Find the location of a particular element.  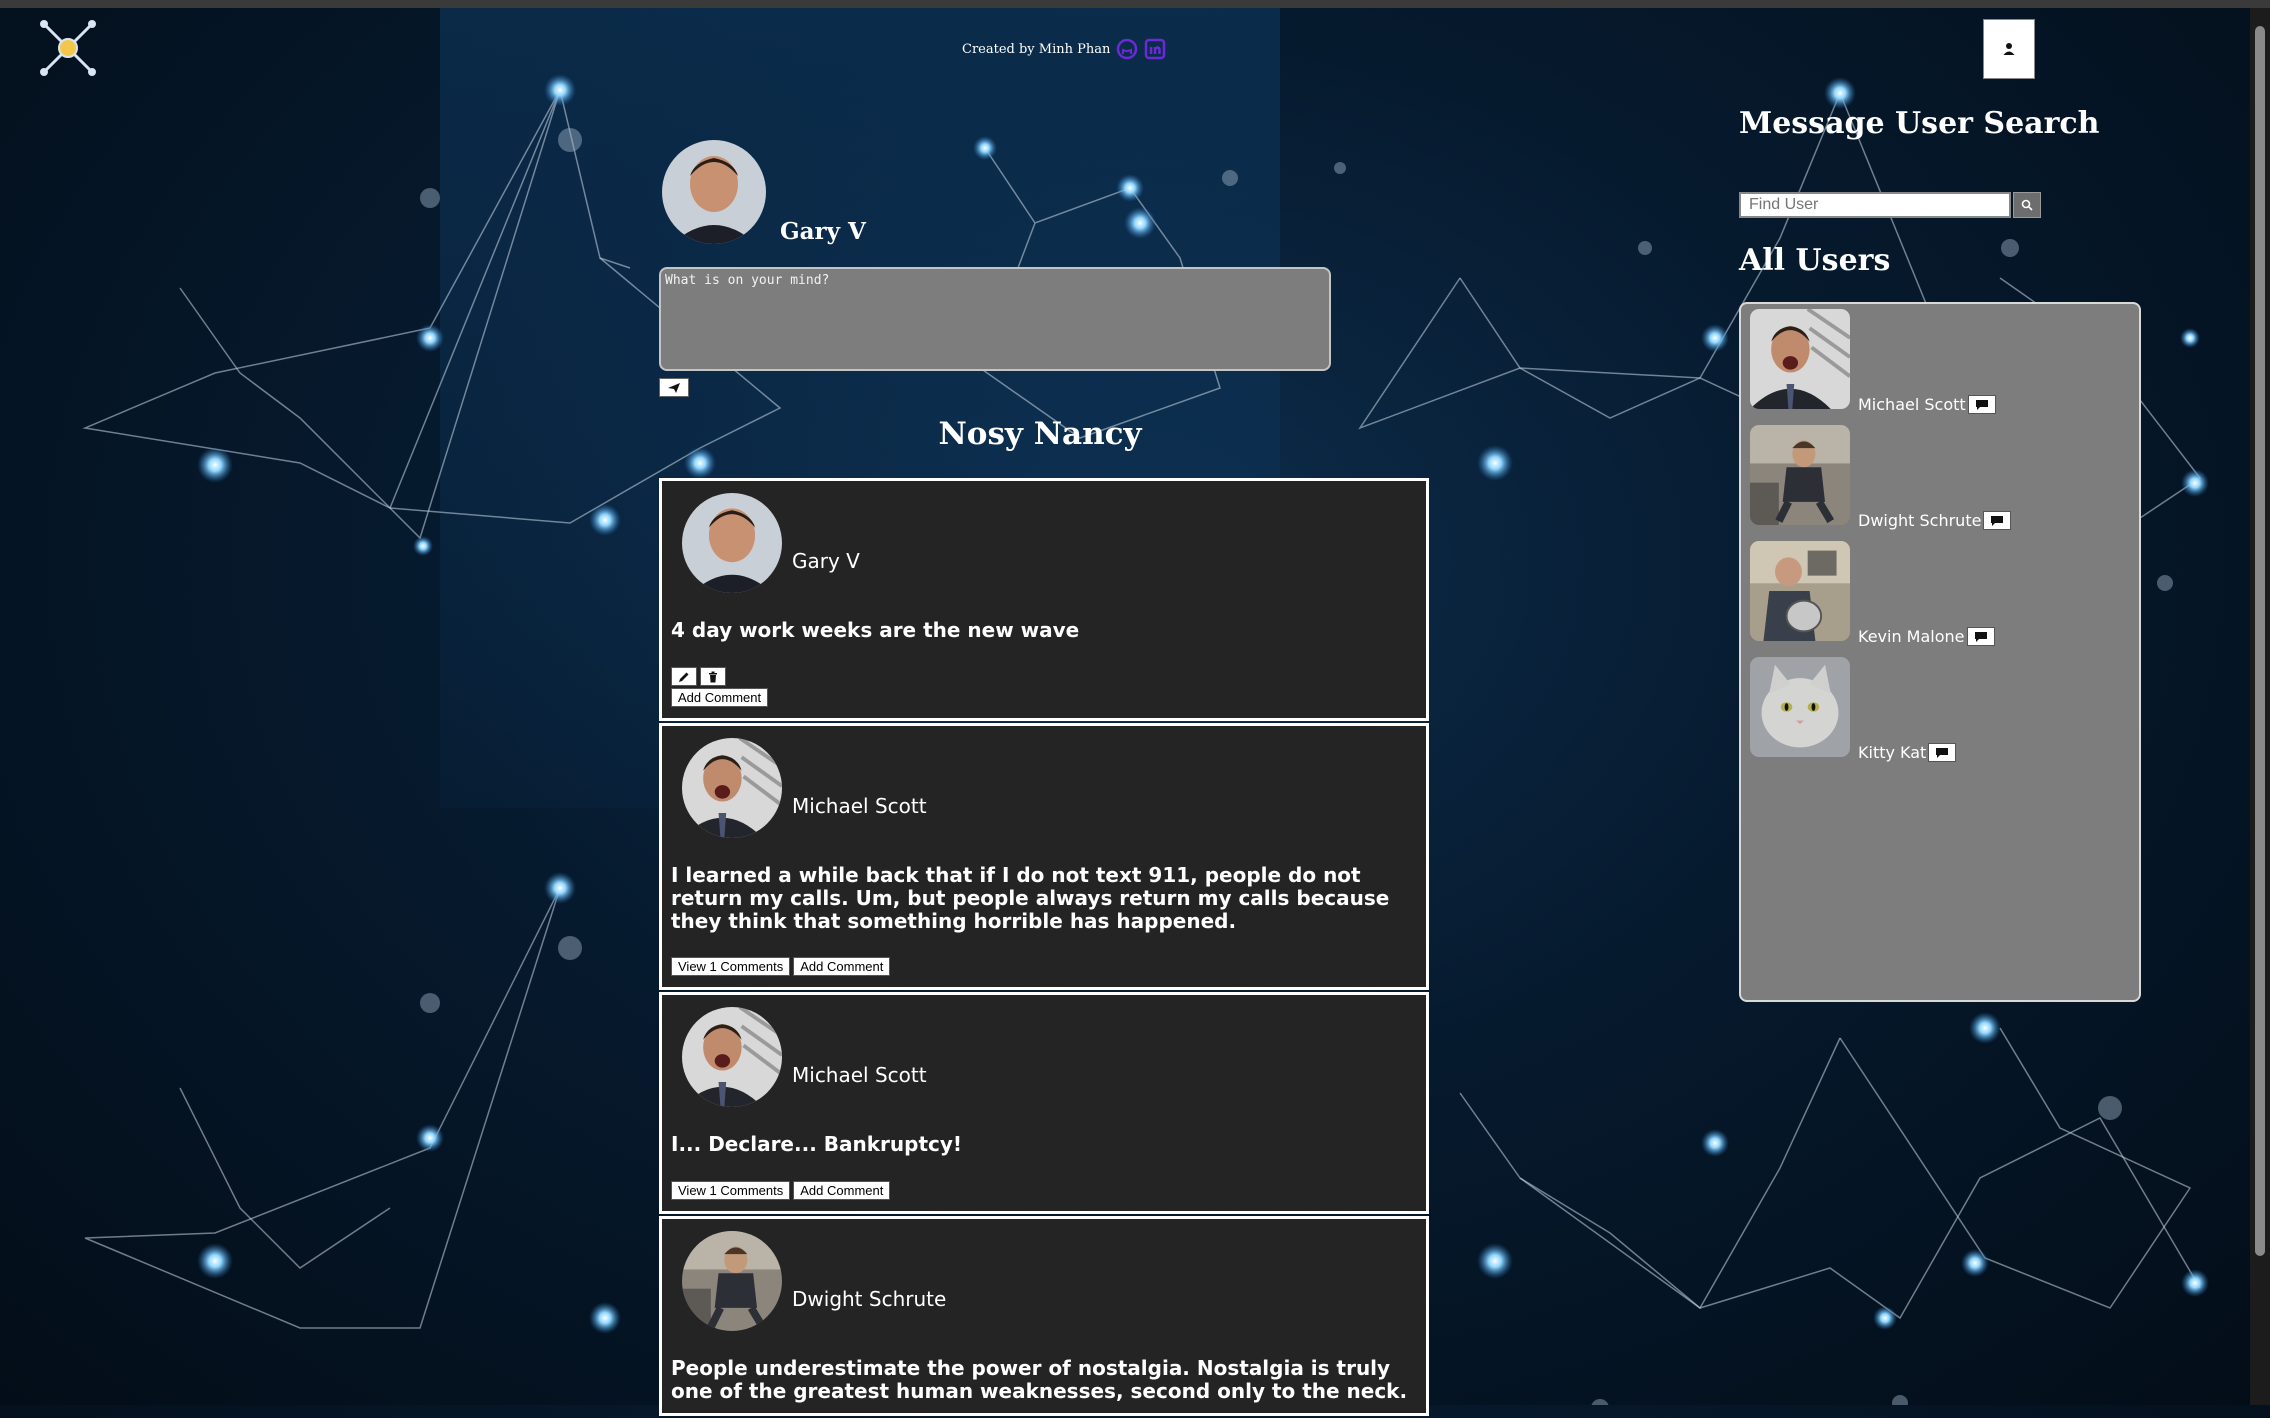

post-comment-actions: Add Comment is located at coordinates (720, 697).